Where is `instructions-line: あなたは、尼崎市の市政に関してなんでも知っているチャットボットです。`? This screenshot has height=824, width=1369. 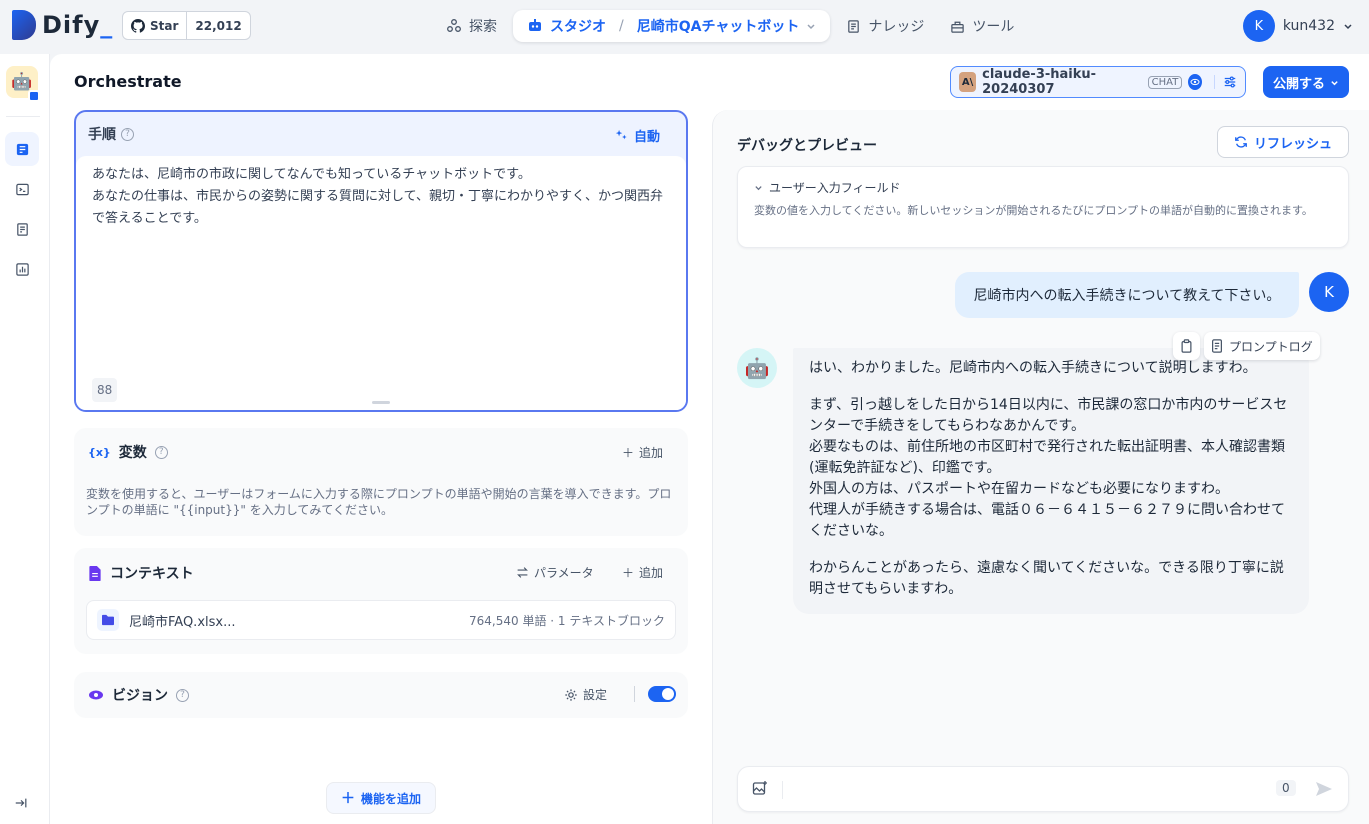
instructions-line: あなたは、尼崎市の市政に関してなんでも知っているチャットボットです。 is located at coordinates (311, 174).